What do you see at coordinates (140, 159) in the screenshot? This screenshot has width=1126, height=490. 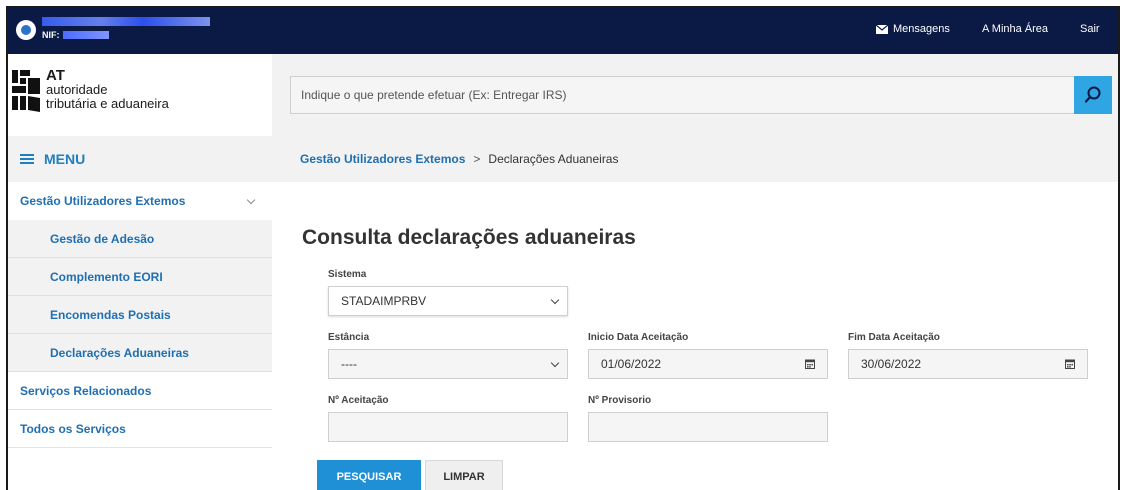 I see `menu-toggle: MENU` at bounding box center [140, 159].